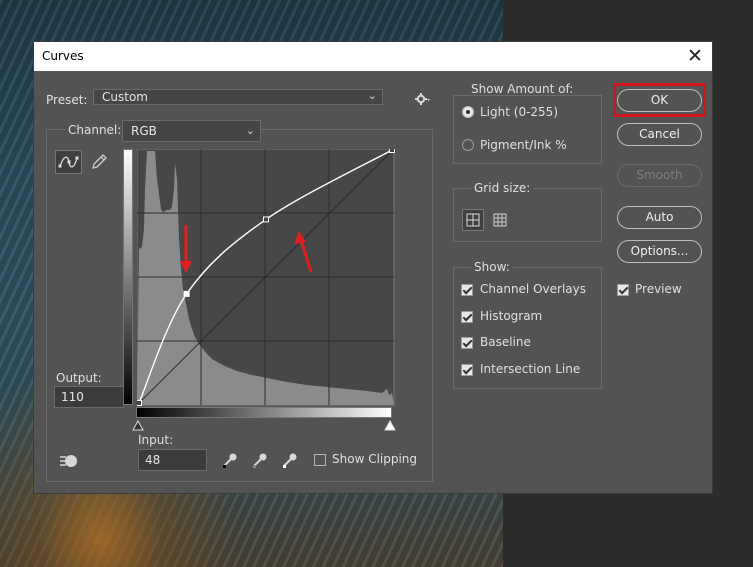  Describe the element at coordinates (467, 370) in the screenshot. I see `intersection-line-checkbox` at that location.